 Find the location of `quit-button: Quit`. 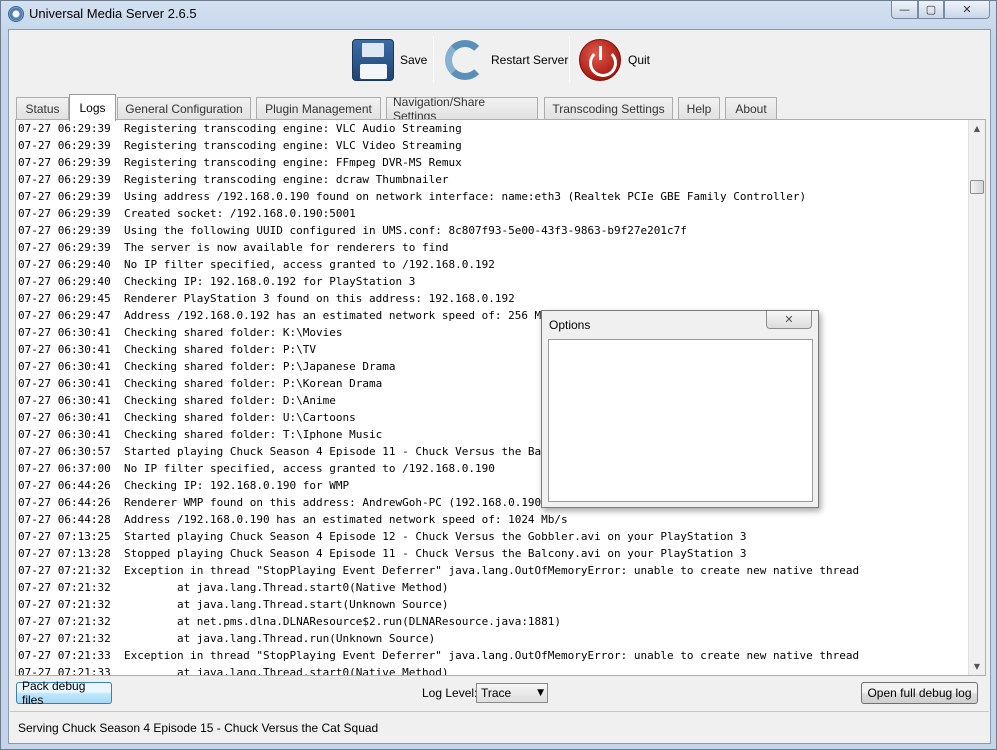

quit-button: Quit is located at coordinates (614, 60).